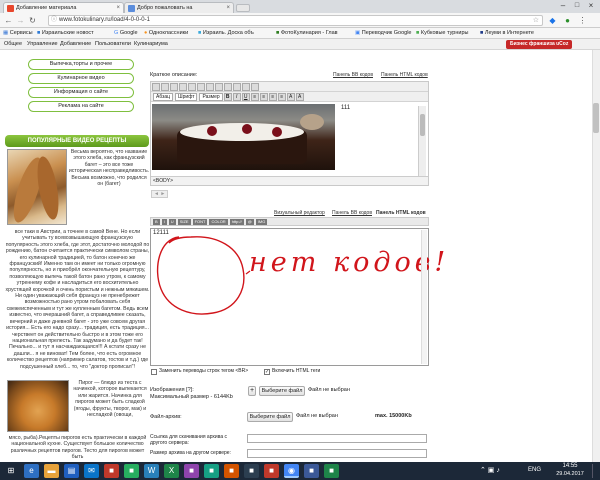 The height and width of the screenshot is (480, 600). I want to click on extension-icon: ◆, so click(552, 20).